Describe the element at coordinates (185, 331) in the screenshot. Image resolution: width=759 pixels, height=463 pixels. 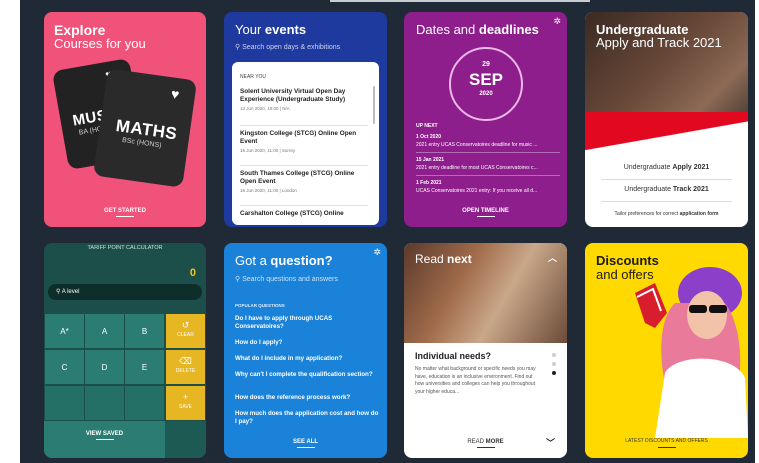
I see `clear-button: ↺ CLEAR` at that location.